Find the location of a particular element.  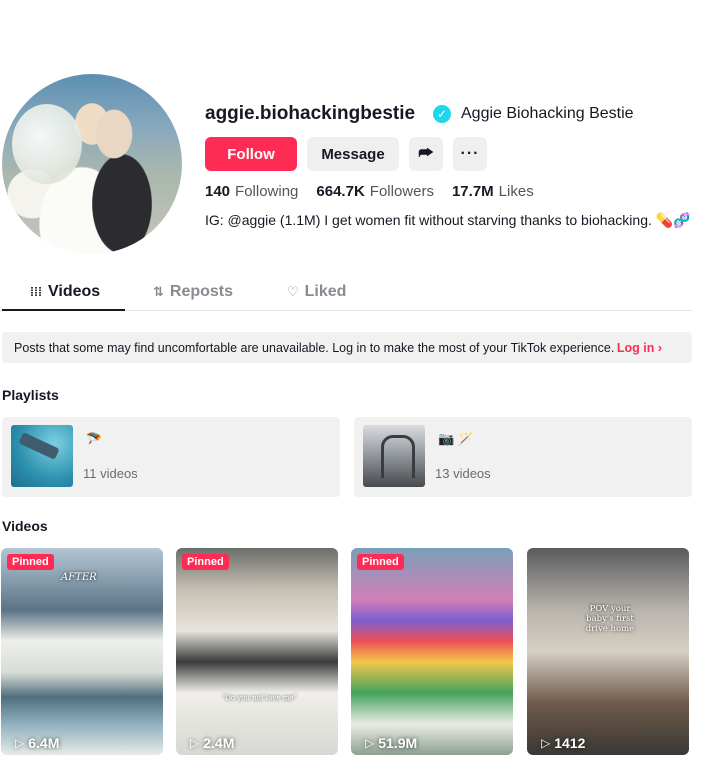

profile-tabs: ⁞⁞⁞ Videos ⇅ Reposts ♡ Liked is located at coordinates (346, 293).